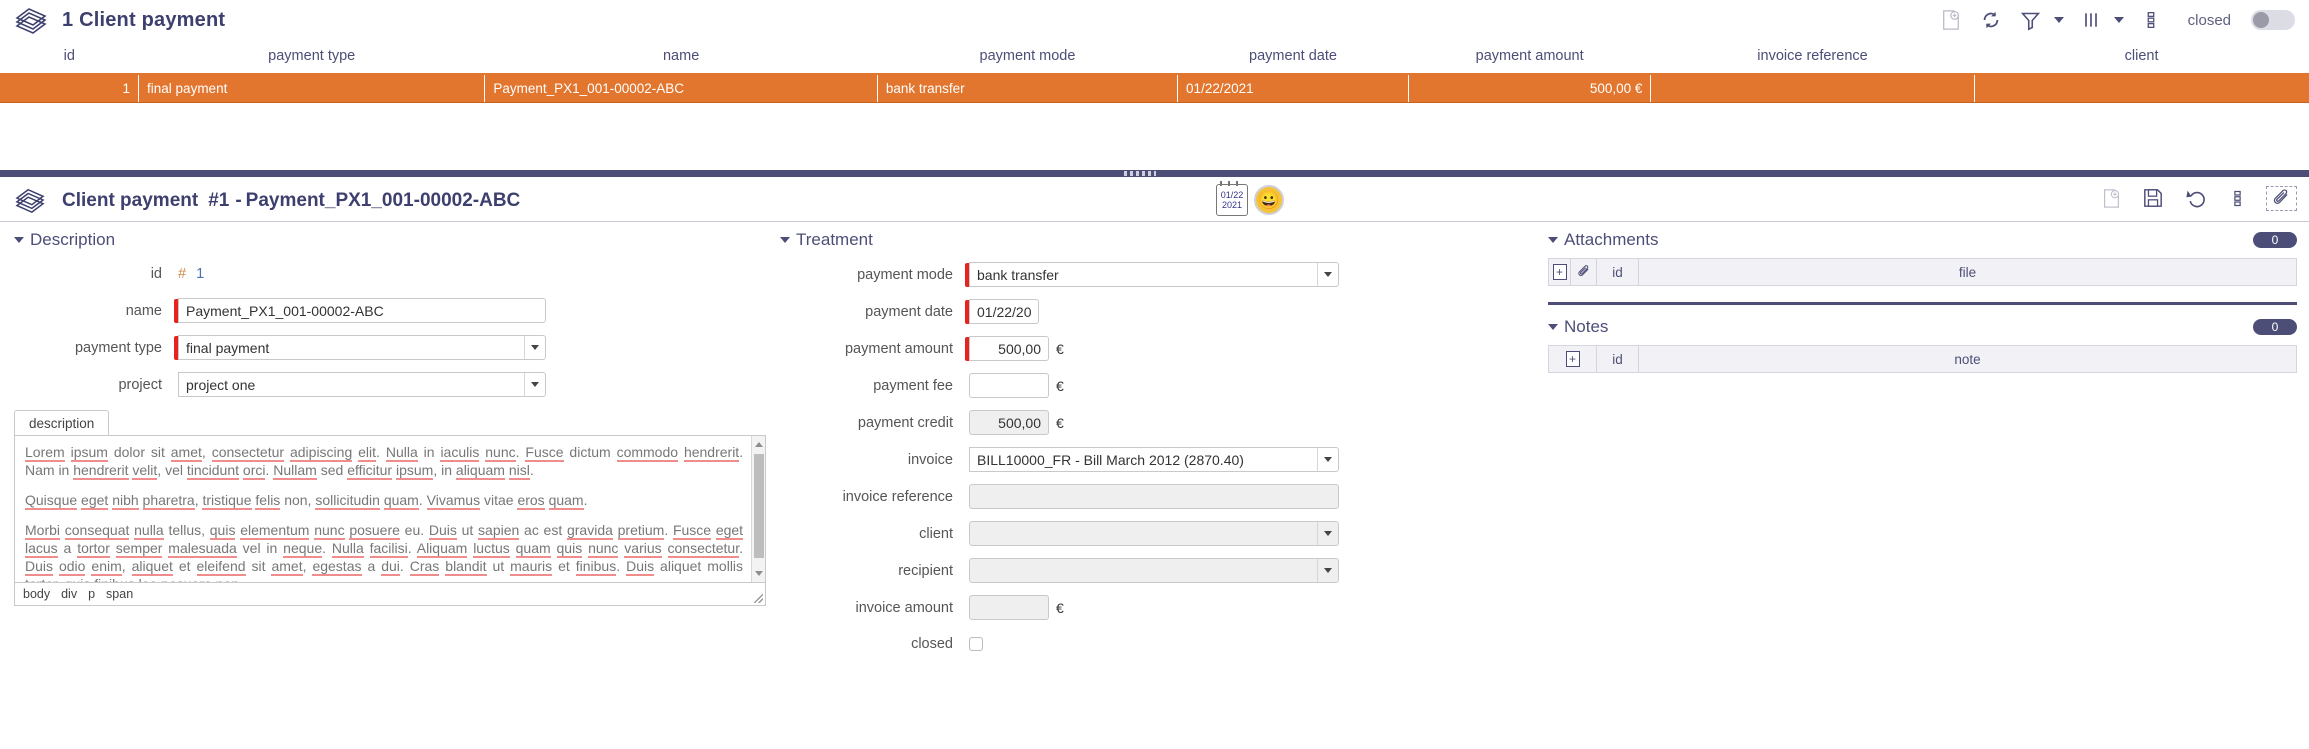 The height and width of the screenshot is (749, 2309). I want to click on payment-date-input, so click(1004, 311).